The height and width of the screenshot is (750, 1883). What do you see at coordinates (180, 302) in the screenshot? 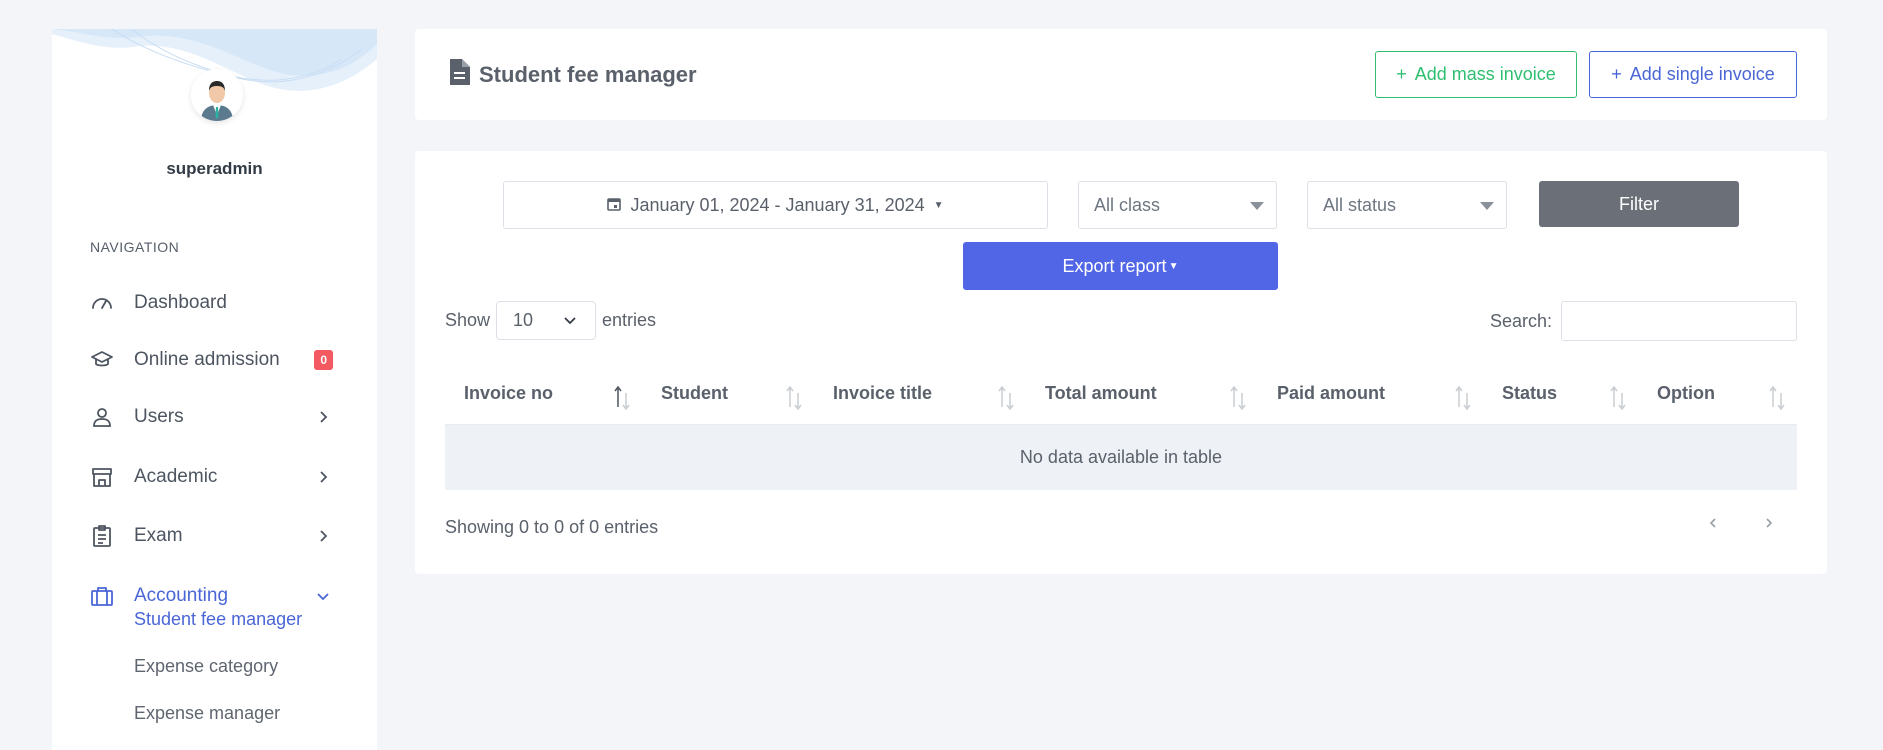
I see `sidebar-item-label: Dashboard` at bounding box center [180, 302].